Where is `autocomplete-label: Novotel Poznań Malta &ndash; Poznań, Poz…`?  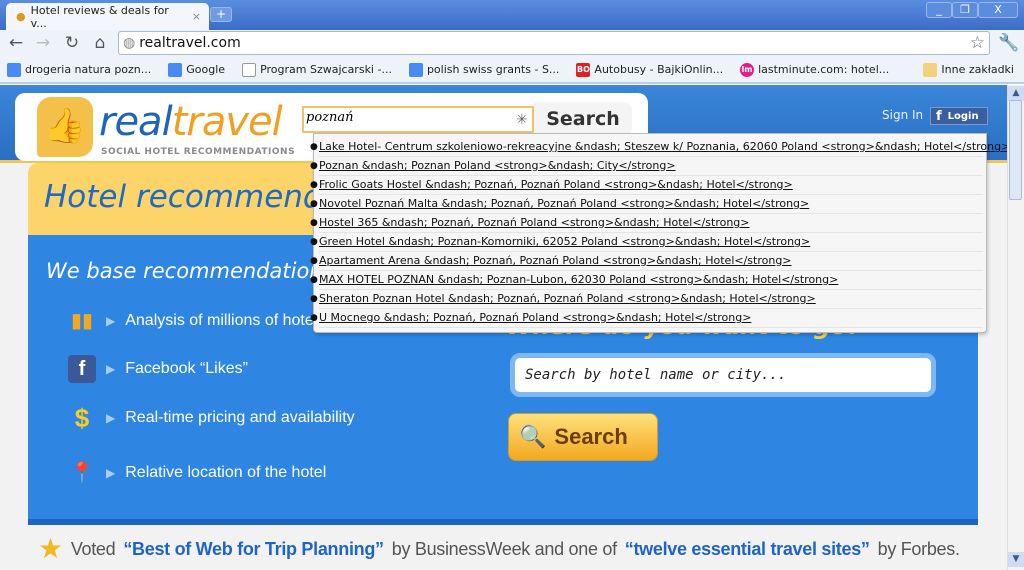
autocomplete-label: Novotel Poznań Malta &ndash; Poznań, Poz… is located at coordinates (564, 203).